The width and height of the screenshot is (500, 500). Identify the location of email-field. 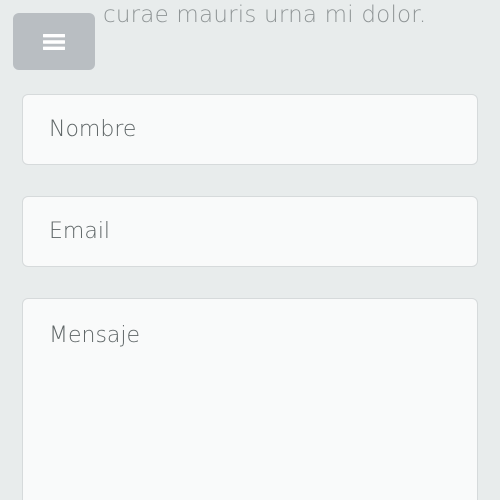
(250, 231).